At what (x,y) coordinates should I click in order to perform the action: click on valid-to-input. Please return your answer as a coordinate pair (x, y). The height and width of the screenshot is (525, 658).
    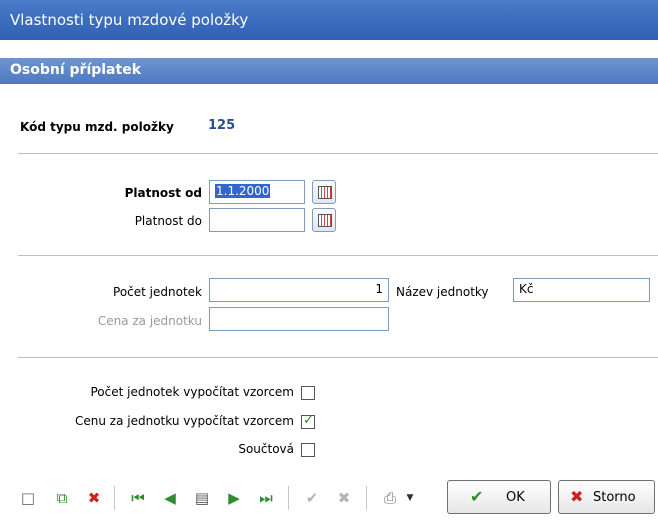
    Looking at the image, I should click on (257, 220).